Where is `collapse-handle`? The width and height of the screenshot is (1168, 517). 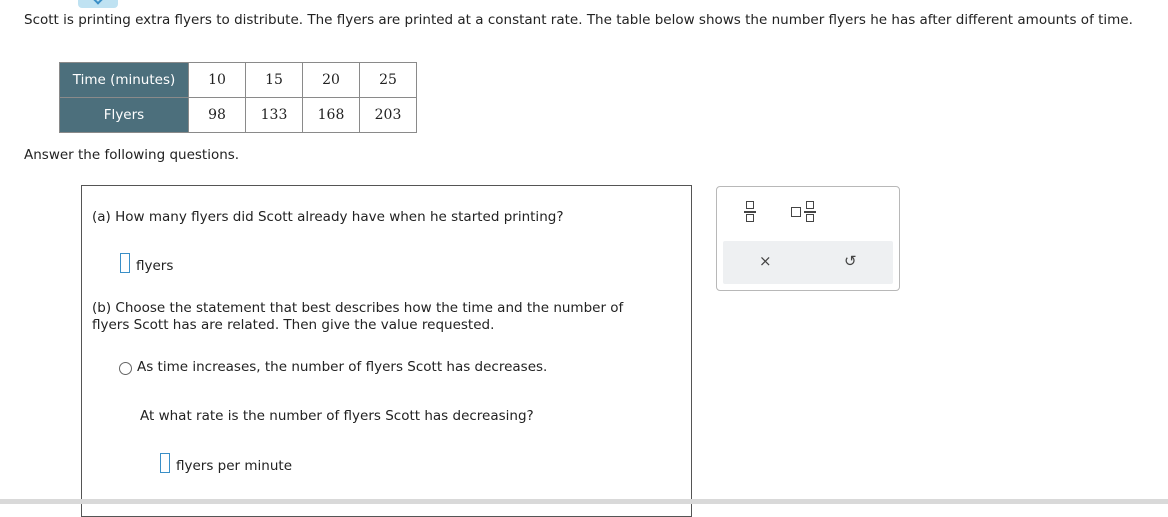 collapse-handle is located at coordinates (98, 4).